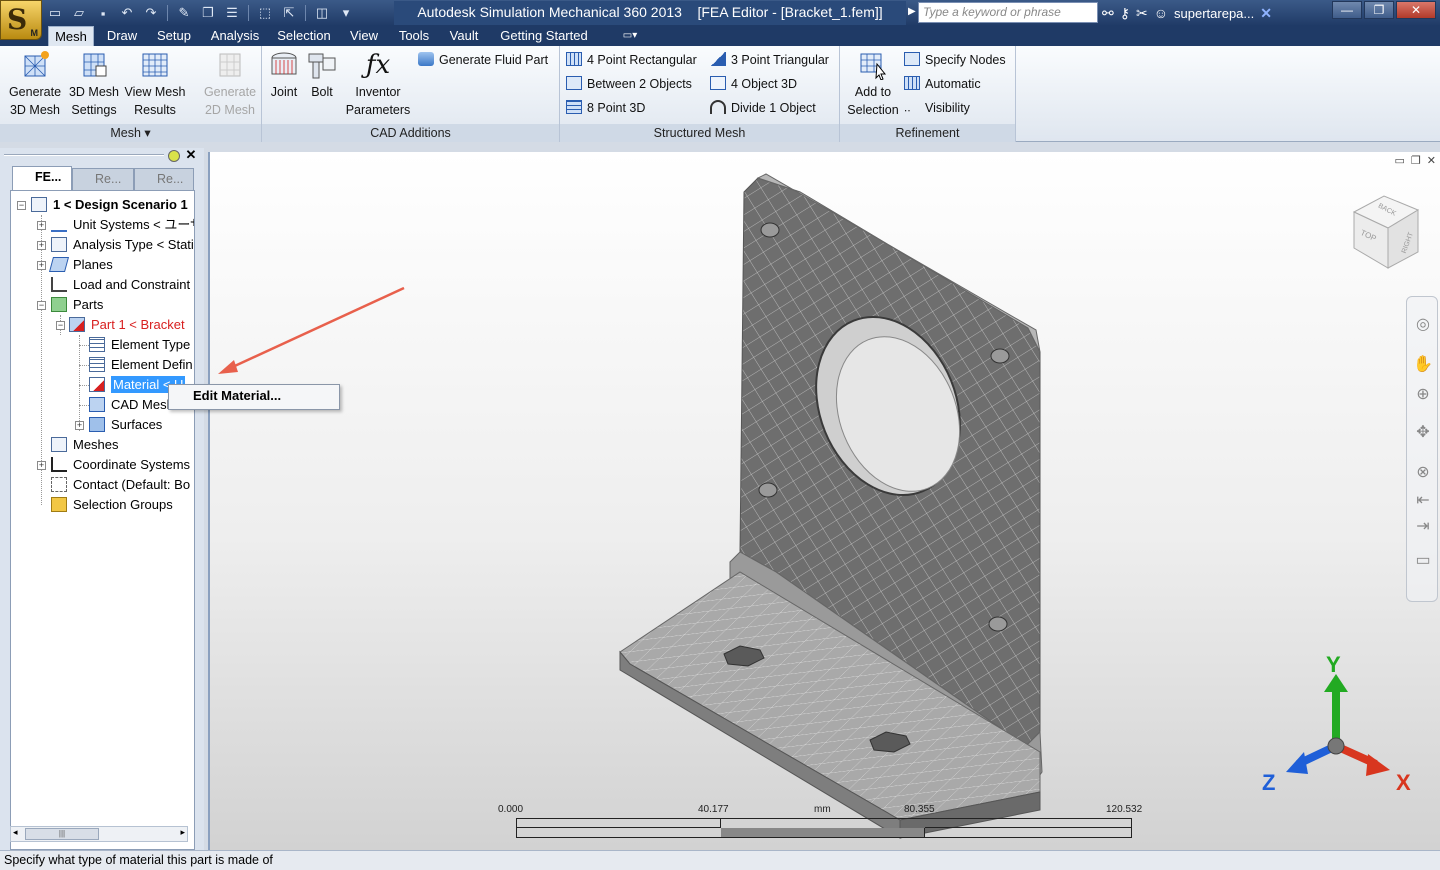 The image size is (1440, 870). I want to click on view-window-icon: ▭, so click(1423, 561).